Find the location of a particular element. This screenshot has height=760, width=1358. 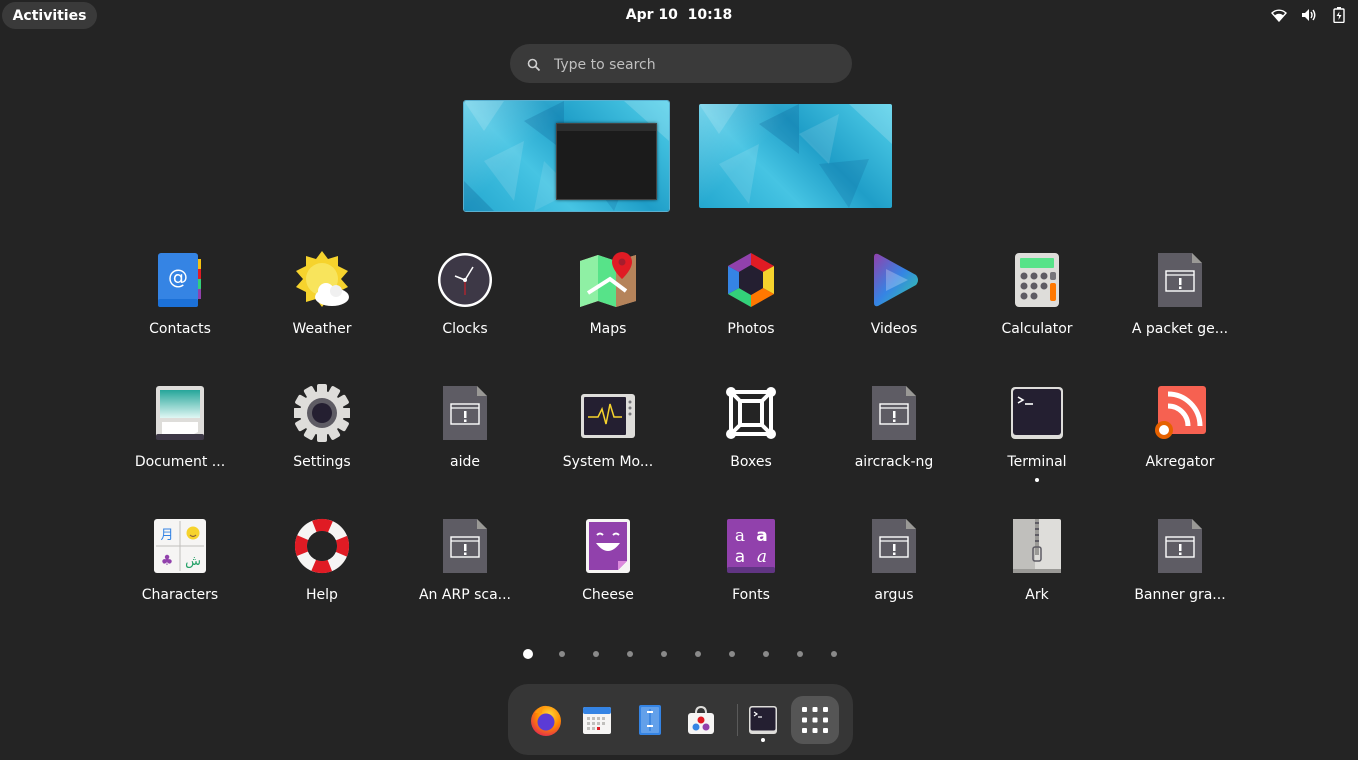

battery-icon is located at coordinates (1339, 15).